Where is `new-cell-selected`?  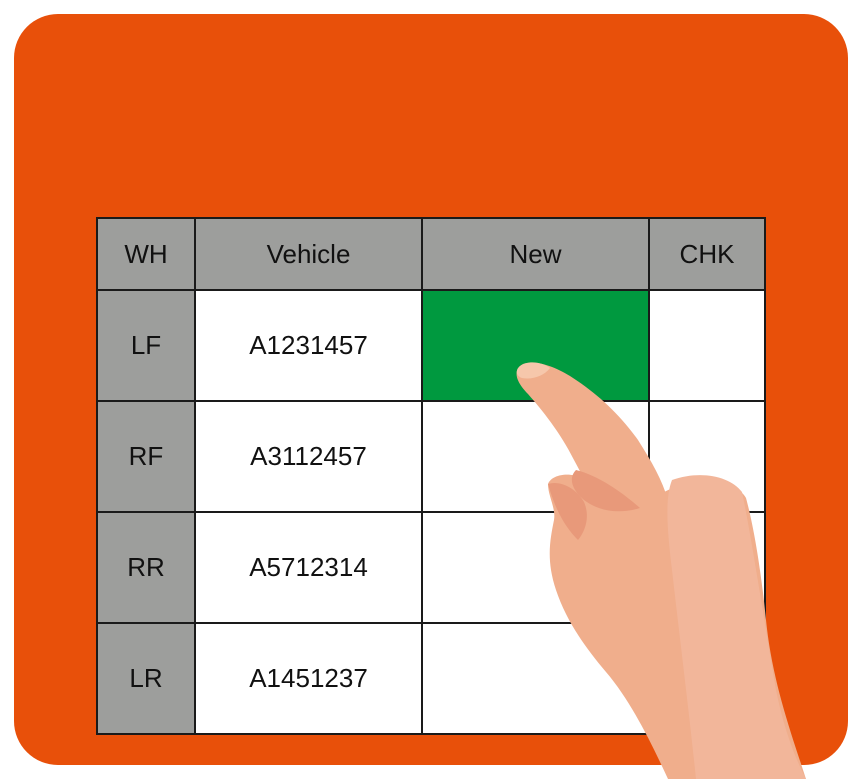 new-cell-selected is located at coordinates (535, 345).